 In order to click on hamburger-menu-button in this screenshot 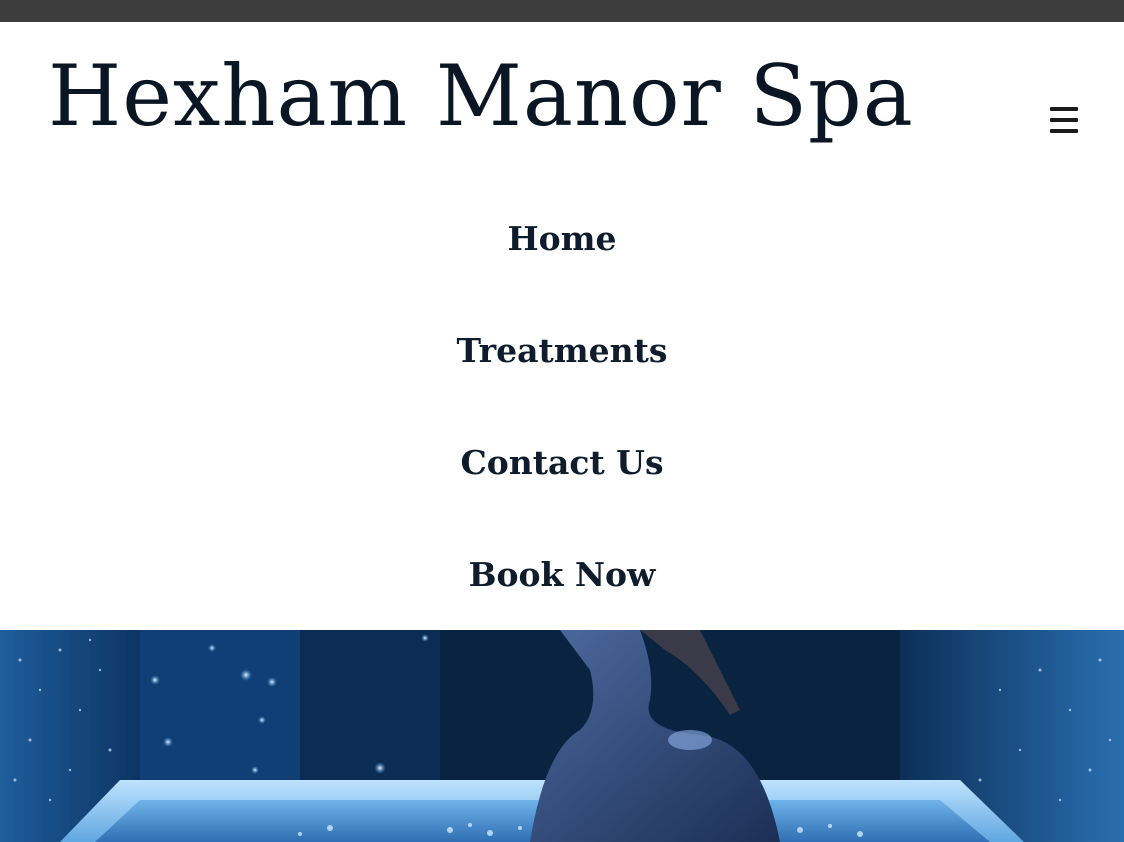, I will do `click(1064, 120)`.